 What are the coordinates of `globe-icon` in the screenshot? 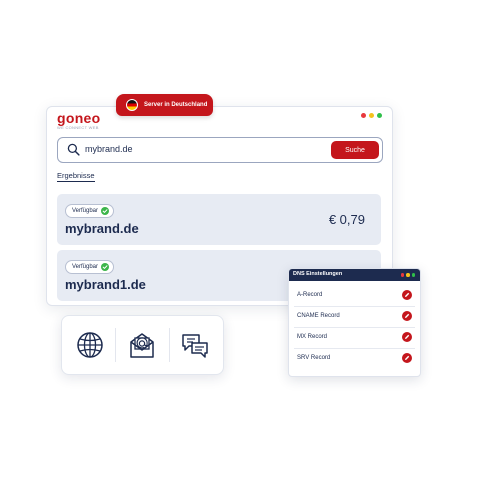 It's located at (90, 345).